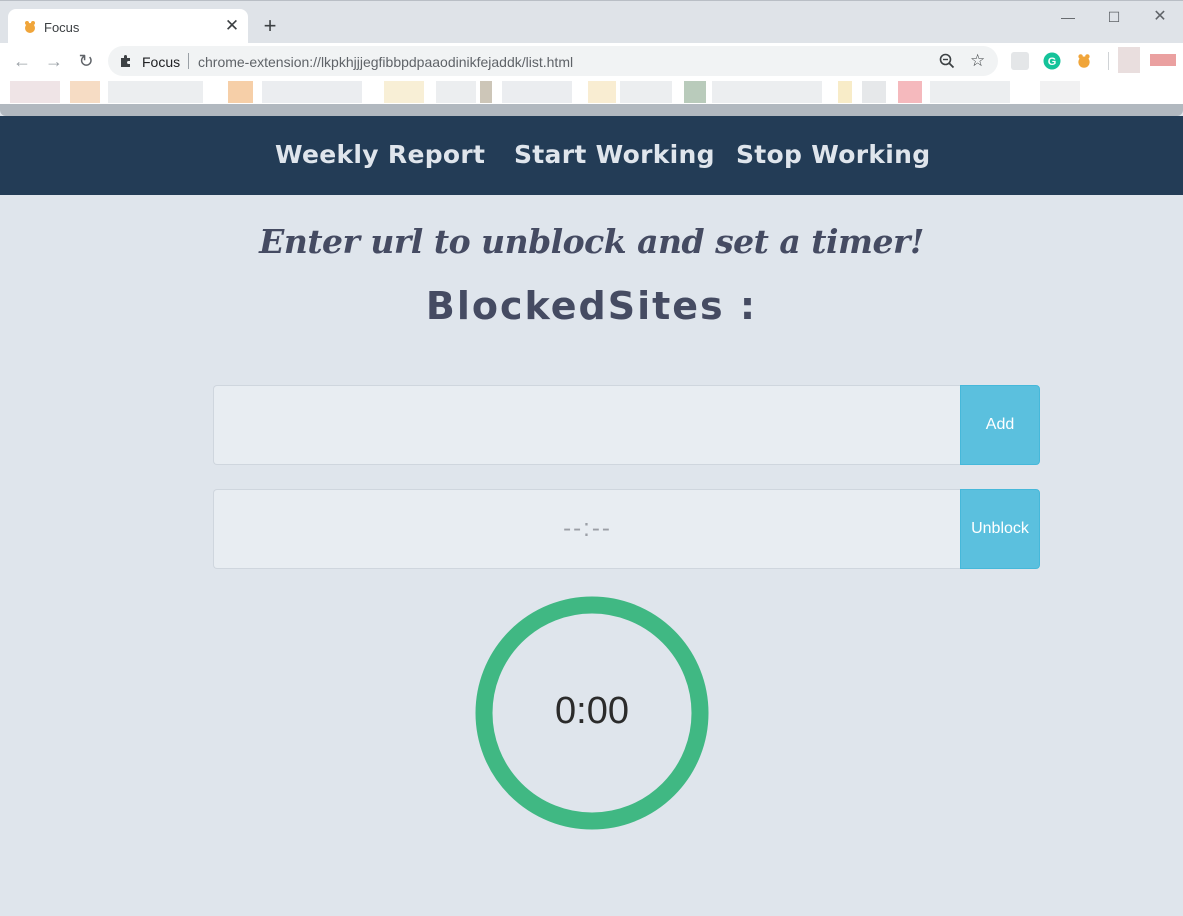 This screenshot has height=916, width=1183. I want to click on url-input-group: Add, so click(626, 425).